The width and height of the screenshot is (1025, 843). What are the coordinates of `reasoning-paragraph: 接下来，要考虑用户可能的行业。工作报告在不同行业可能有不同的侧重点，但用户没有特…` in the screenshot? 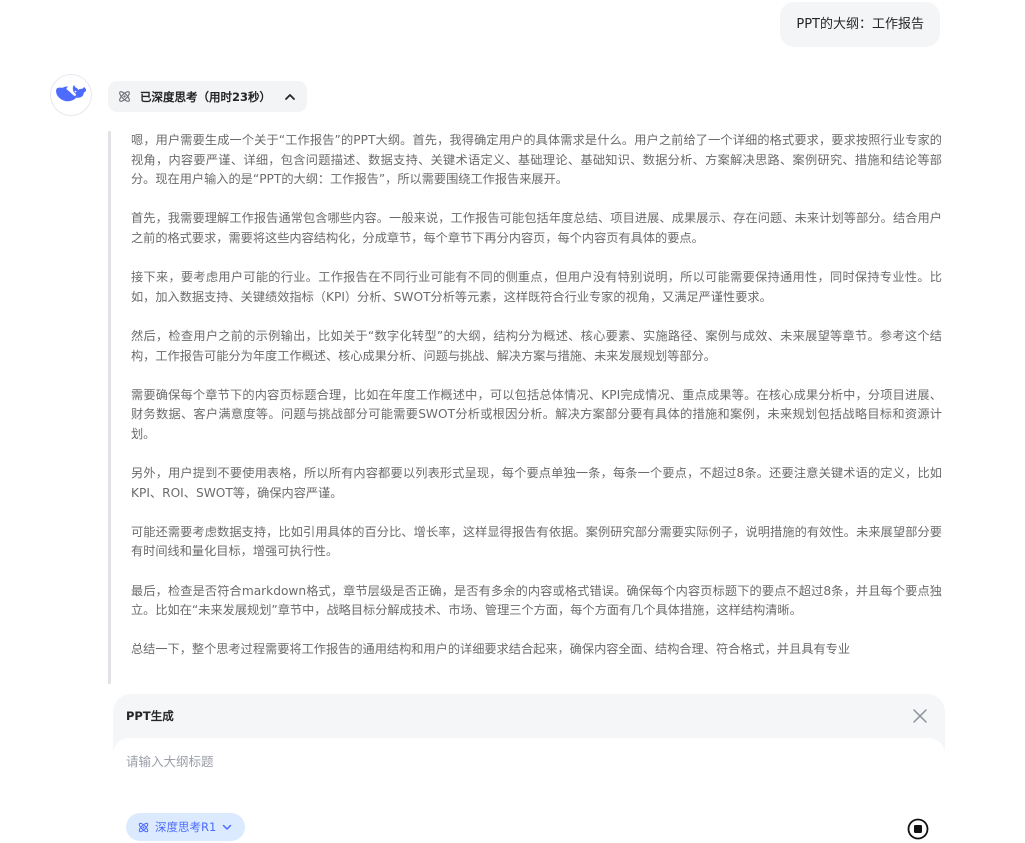 It's located at (536, 287).